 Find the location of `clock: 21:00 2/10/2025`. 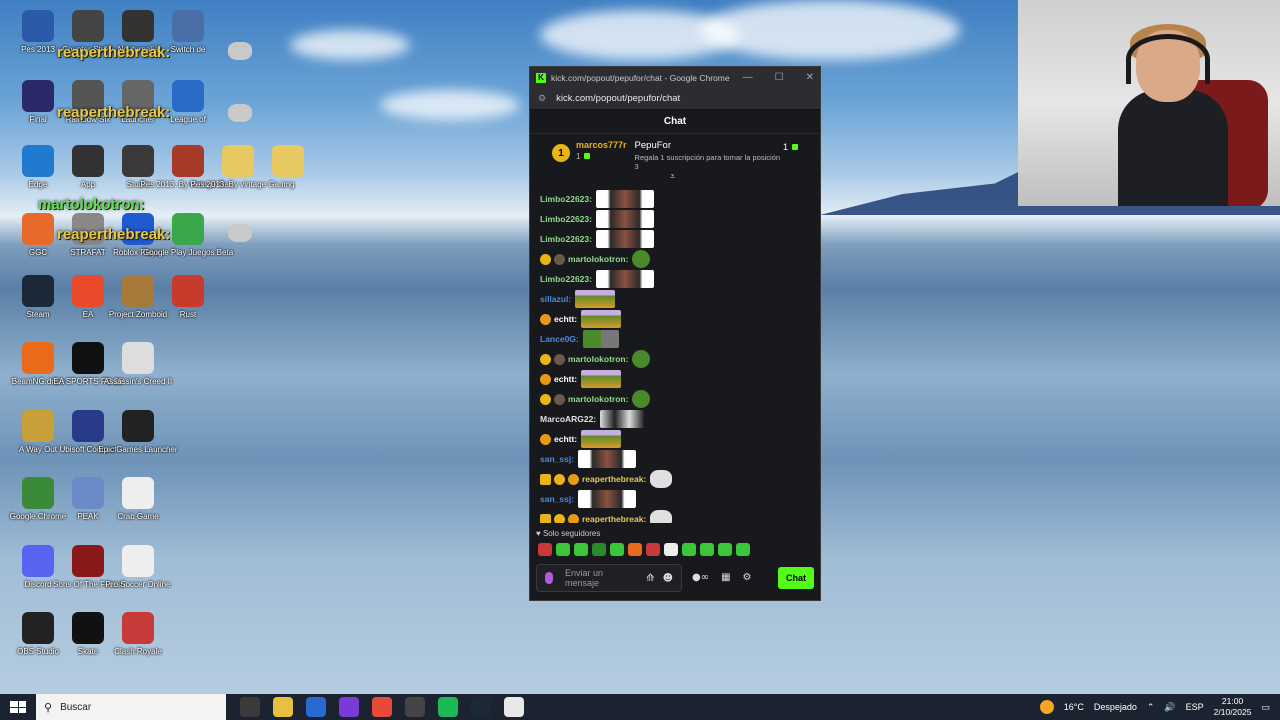

clock: 21:00 2/10/2025 is located at coordinates (1233, 707).